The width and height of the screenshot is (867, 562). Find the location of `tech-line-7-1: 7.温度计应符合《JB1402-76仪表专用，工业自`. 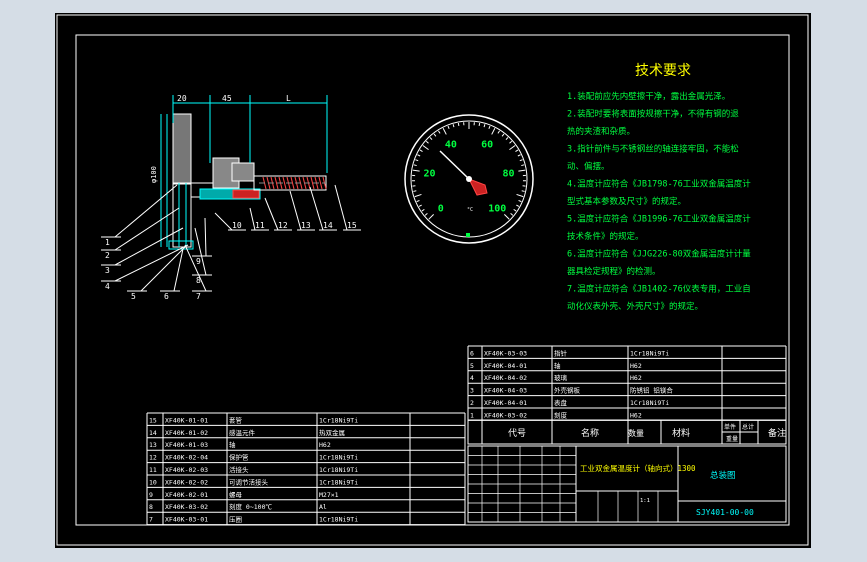

tech-line-7-1: 7.温度计应符合《JB1402-76仪表专用，工业自 is located at coordinates (659, 289).